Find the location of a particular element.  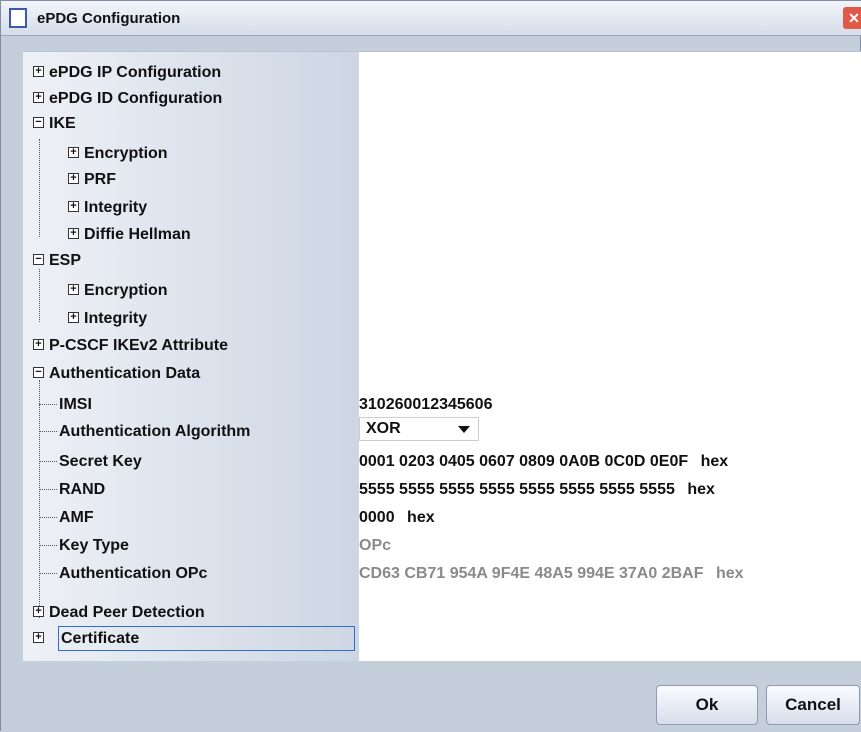

dialog-footer: Ok Cancel is located at coordinates (431, 696).